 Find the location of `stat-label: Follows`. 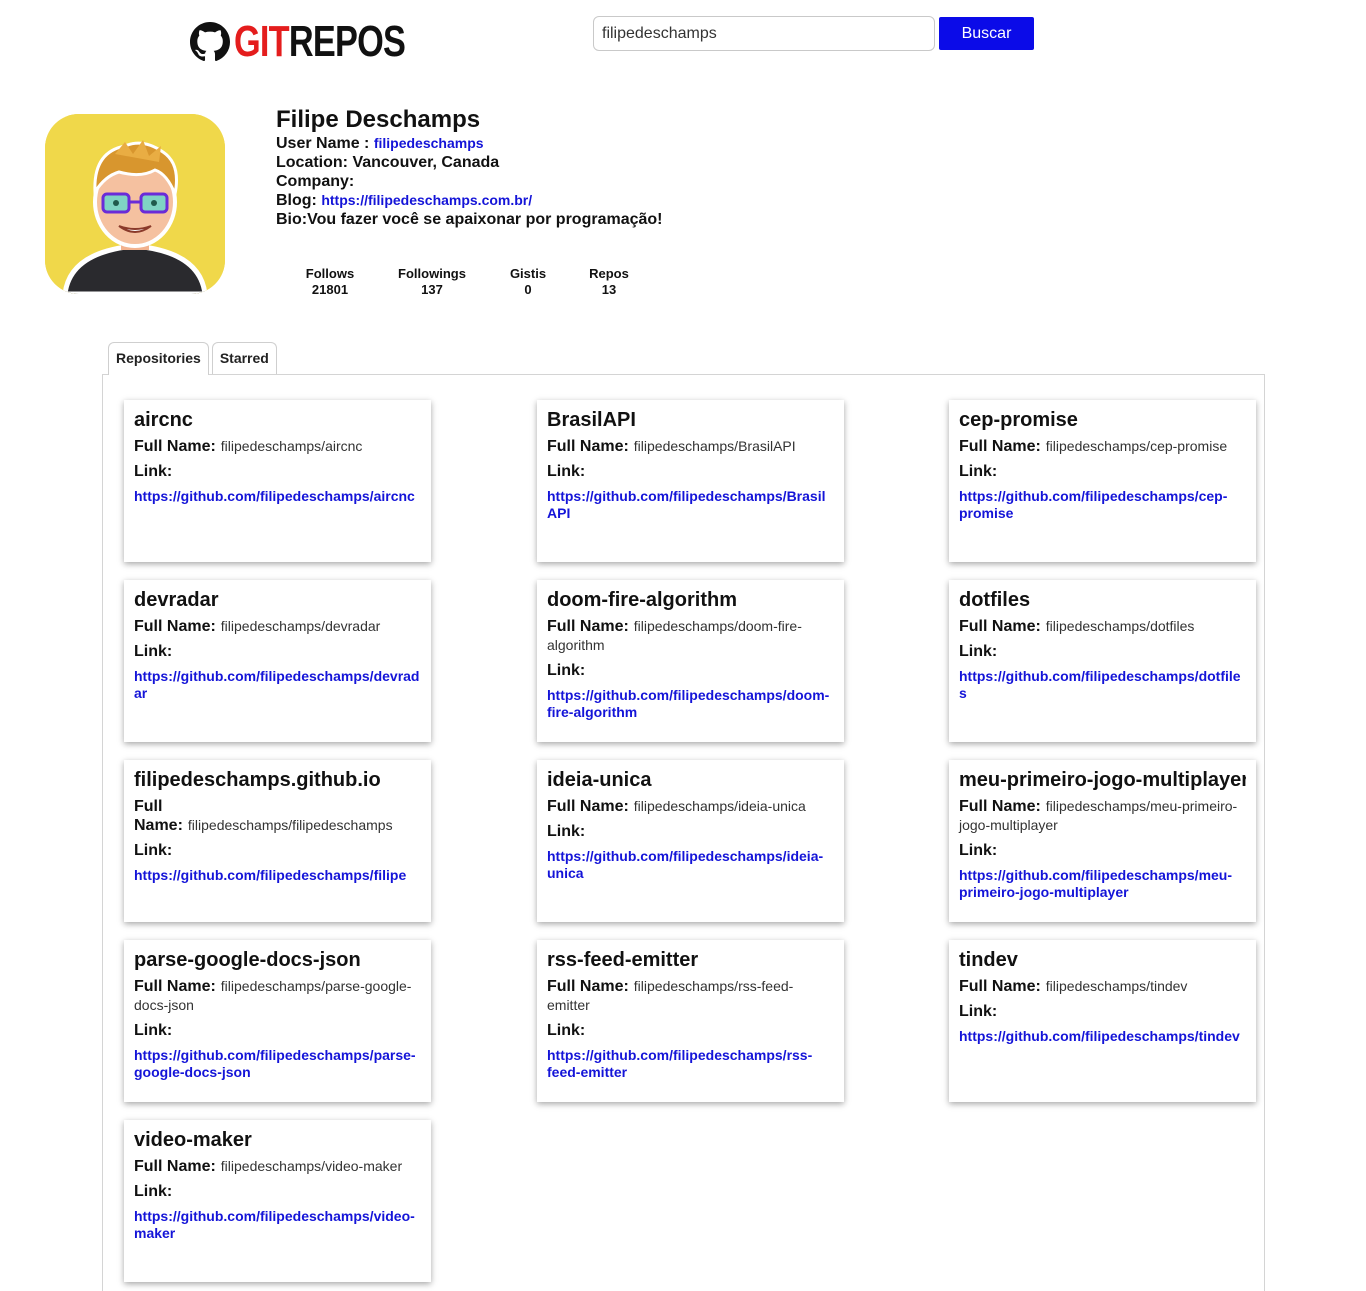

stat-label: Follows is located at coordinates (330, 273).